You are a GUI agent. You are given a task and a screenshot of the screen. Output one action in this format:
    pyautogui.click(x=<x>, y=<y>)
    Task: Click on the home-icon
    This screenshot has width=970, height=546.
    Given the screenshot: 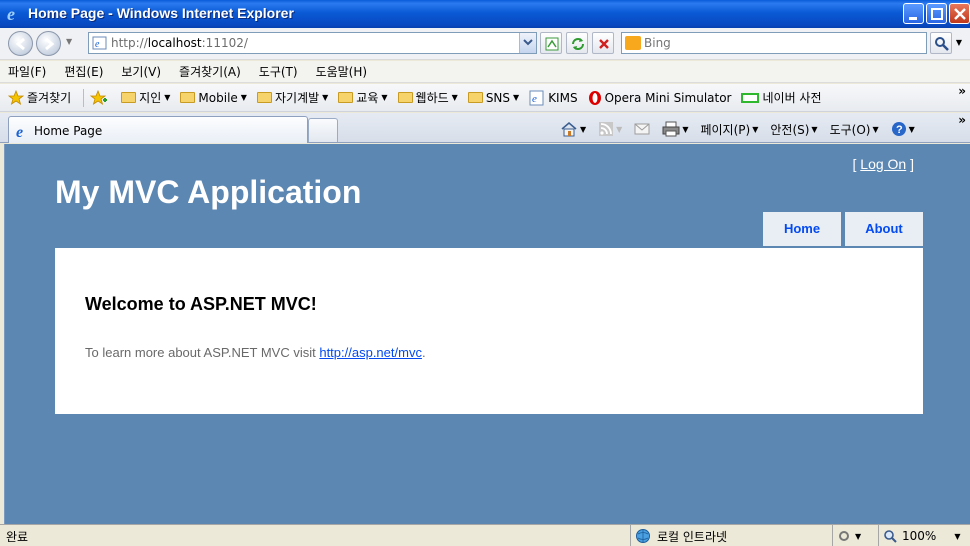 What is the action you would take?
    pyautogui.click(x=569, y=129)
    